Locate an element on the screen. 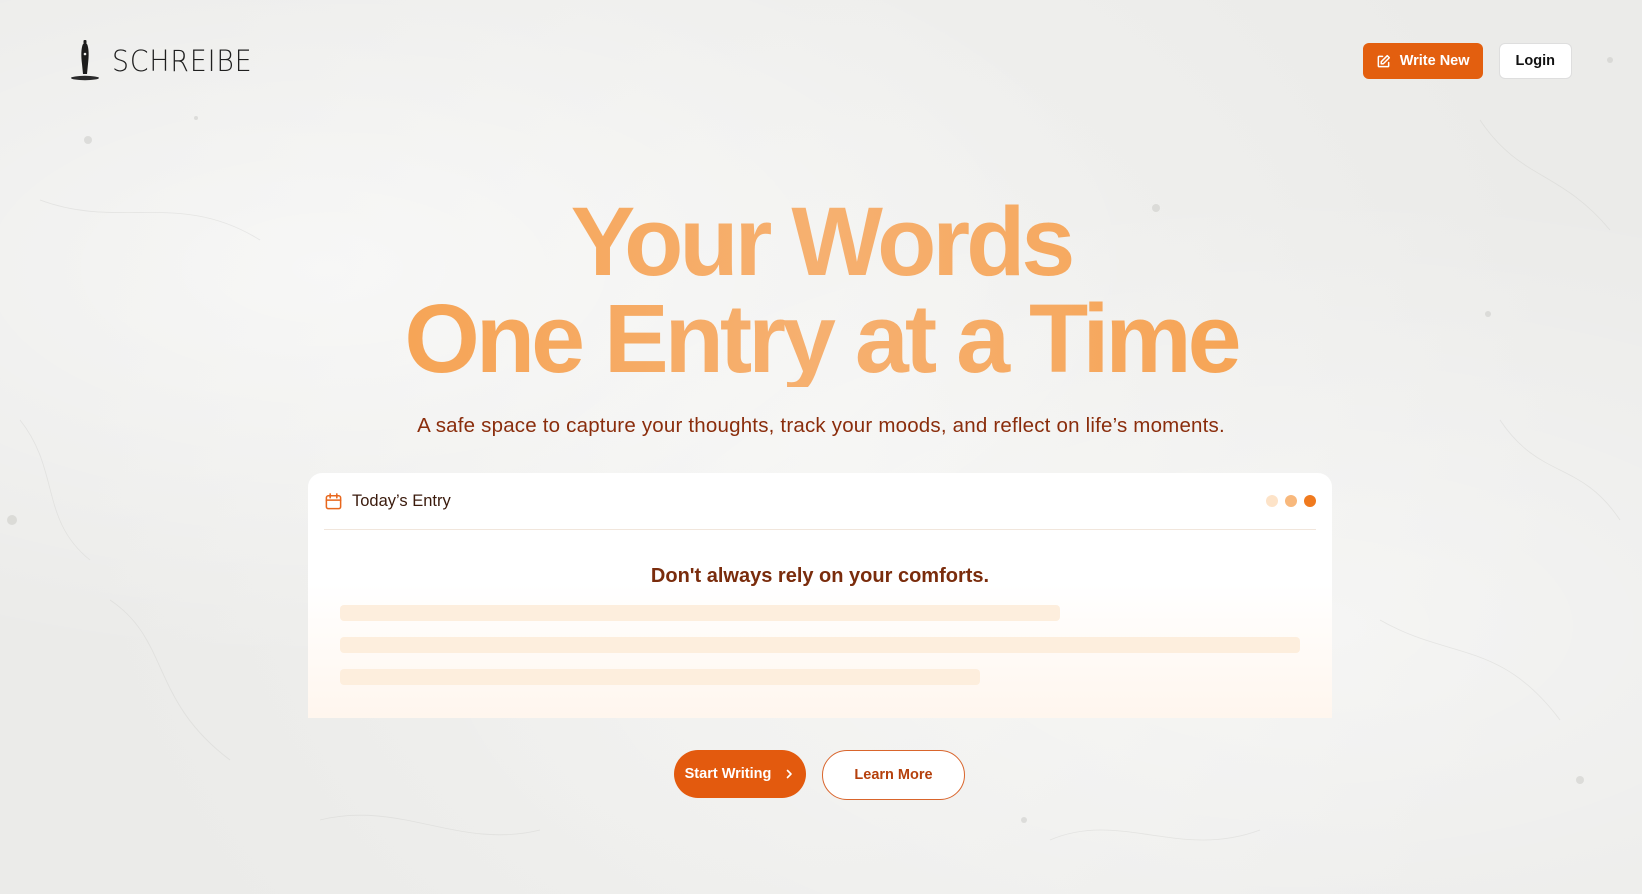 Image resolution: width=1642 pixels, height=894 pixels. brand-name: SCHREIBE is located at coordinates (182, 61).